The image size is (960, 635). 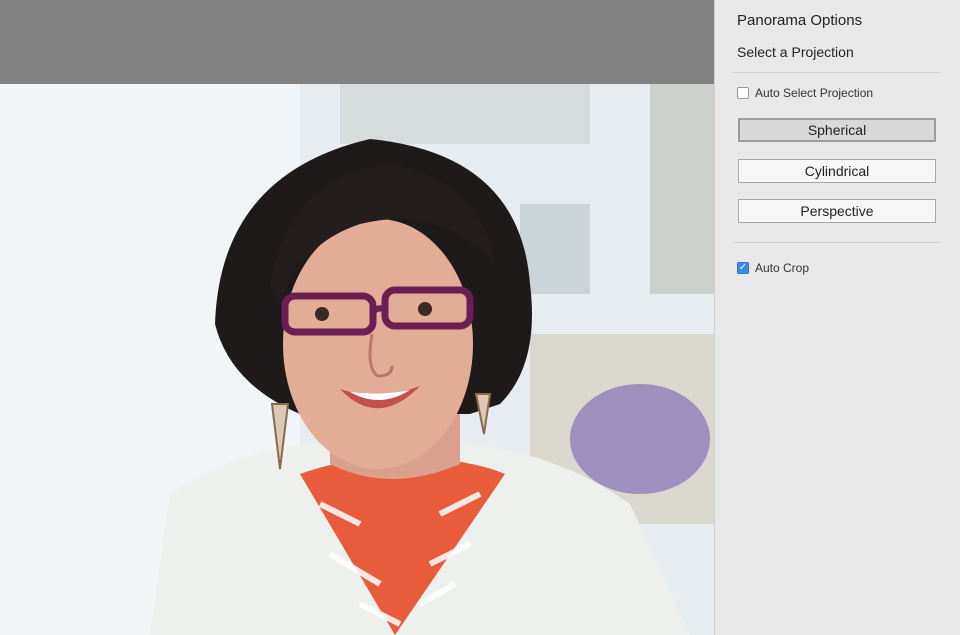 What do you see at coordinates (378, 344) in the screenshot?
I see `face` at bounding box center [378, 344].